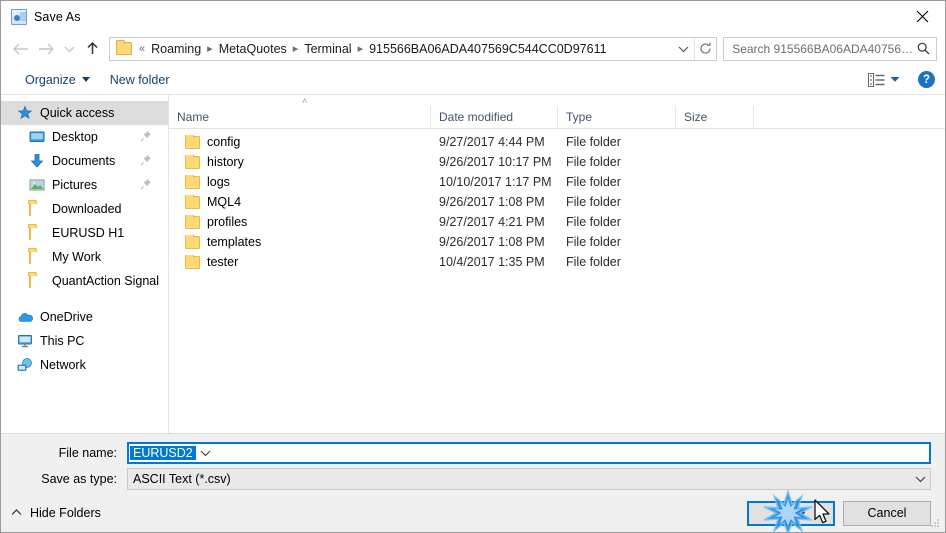 Image resolution: width=946 pixels, height=533 pixels. I want to click on cancel-button: Cancel, so click(887, 513).